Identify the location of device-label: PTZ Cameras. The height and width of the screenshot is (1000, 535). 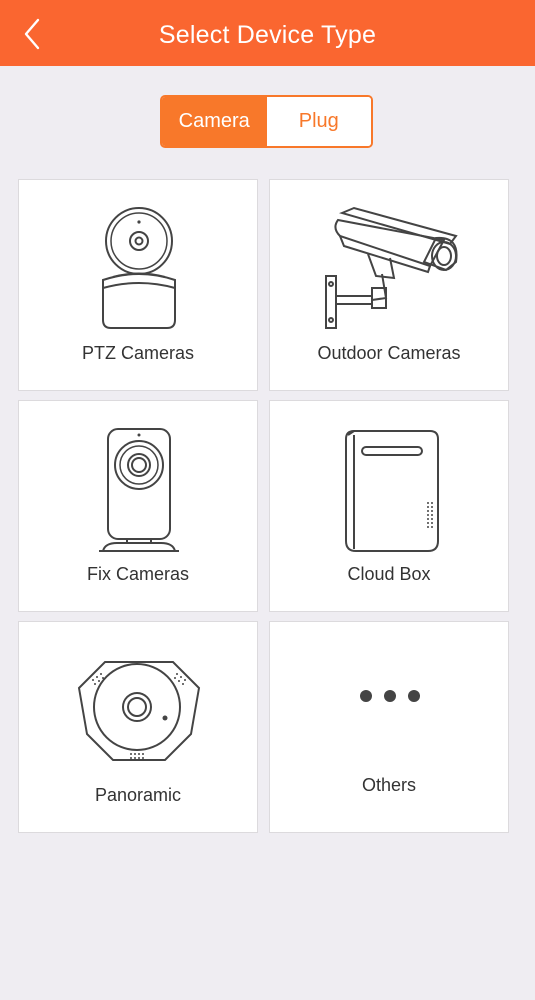
(138, 353).